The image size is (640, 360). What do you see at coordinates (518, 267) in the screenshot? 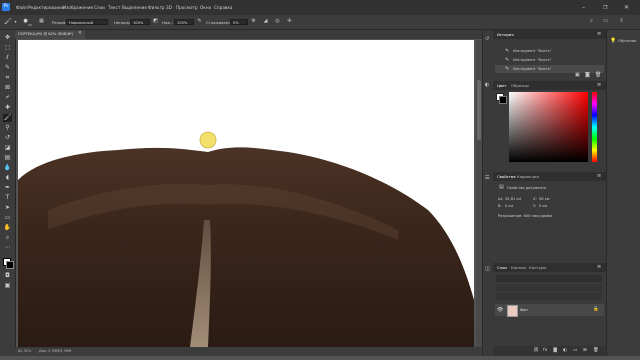
I see `tab-channels: Каналы` at bounding box center [518, 267].